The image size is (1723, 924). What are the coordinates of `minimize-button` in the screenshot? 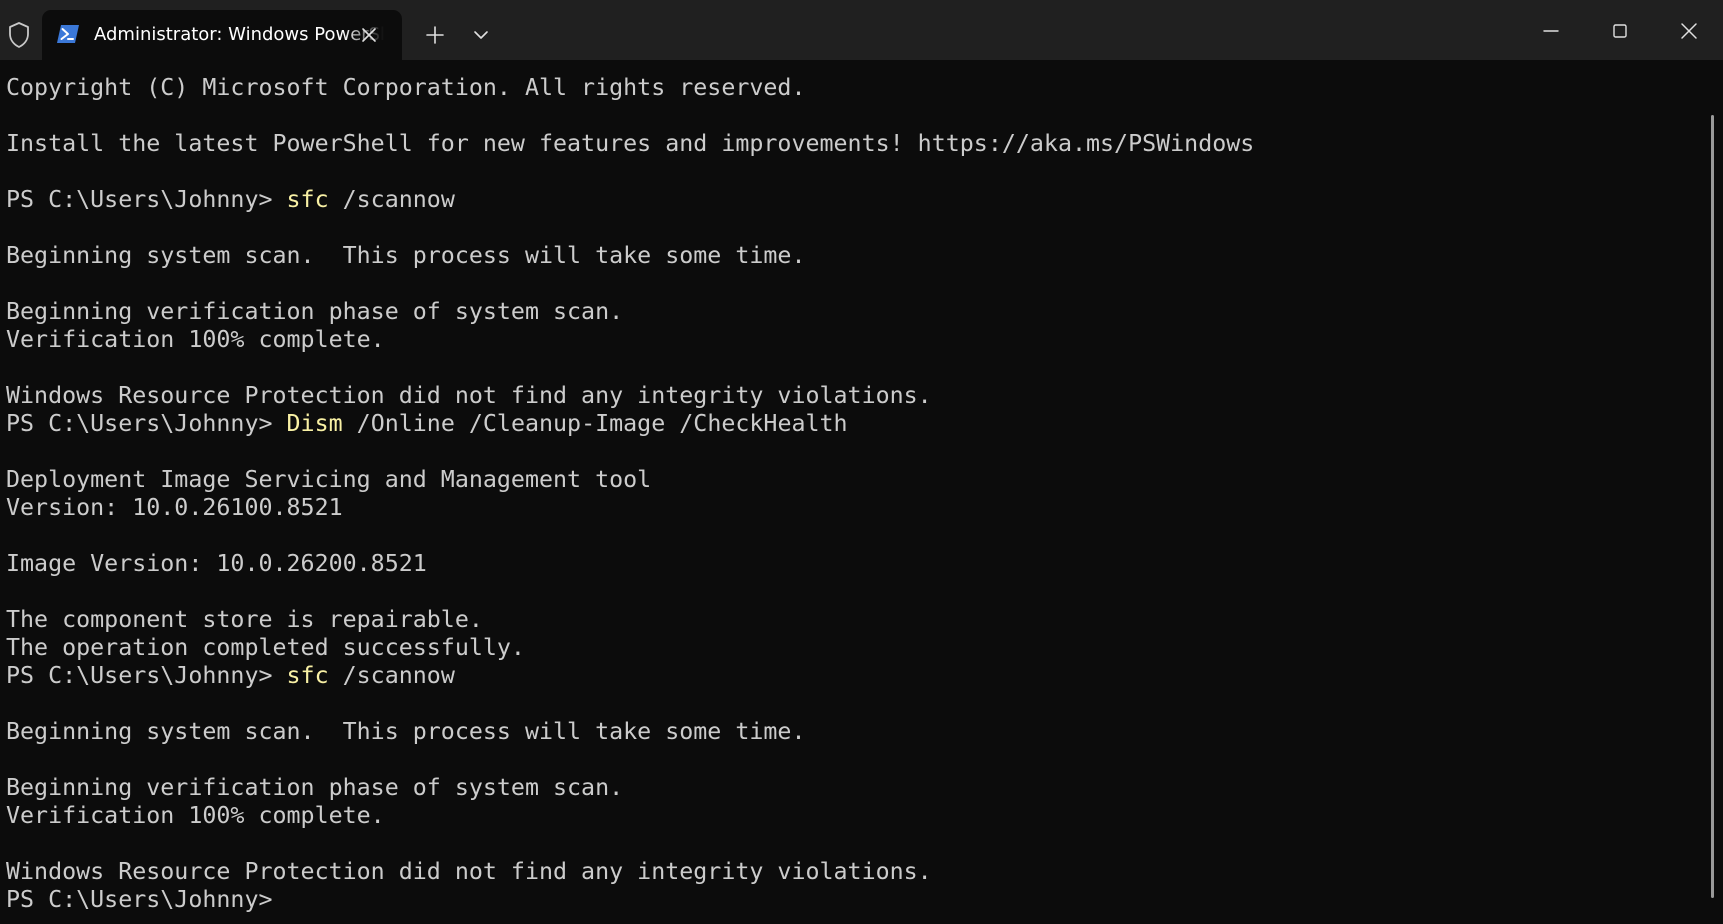 It's located at (1551, 31).